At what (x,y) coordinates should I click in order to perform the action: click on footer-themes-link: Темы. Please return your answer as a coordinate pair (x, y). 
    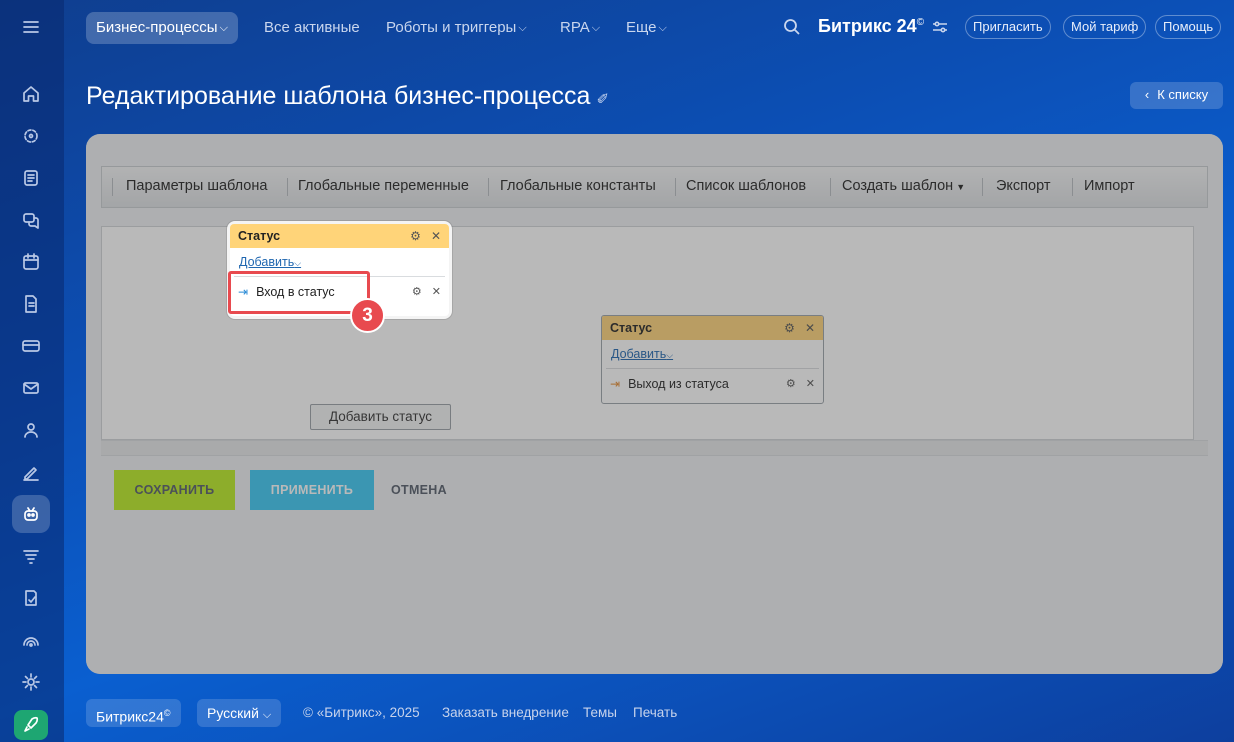
    Looking at the image, I should click on (600, 712).